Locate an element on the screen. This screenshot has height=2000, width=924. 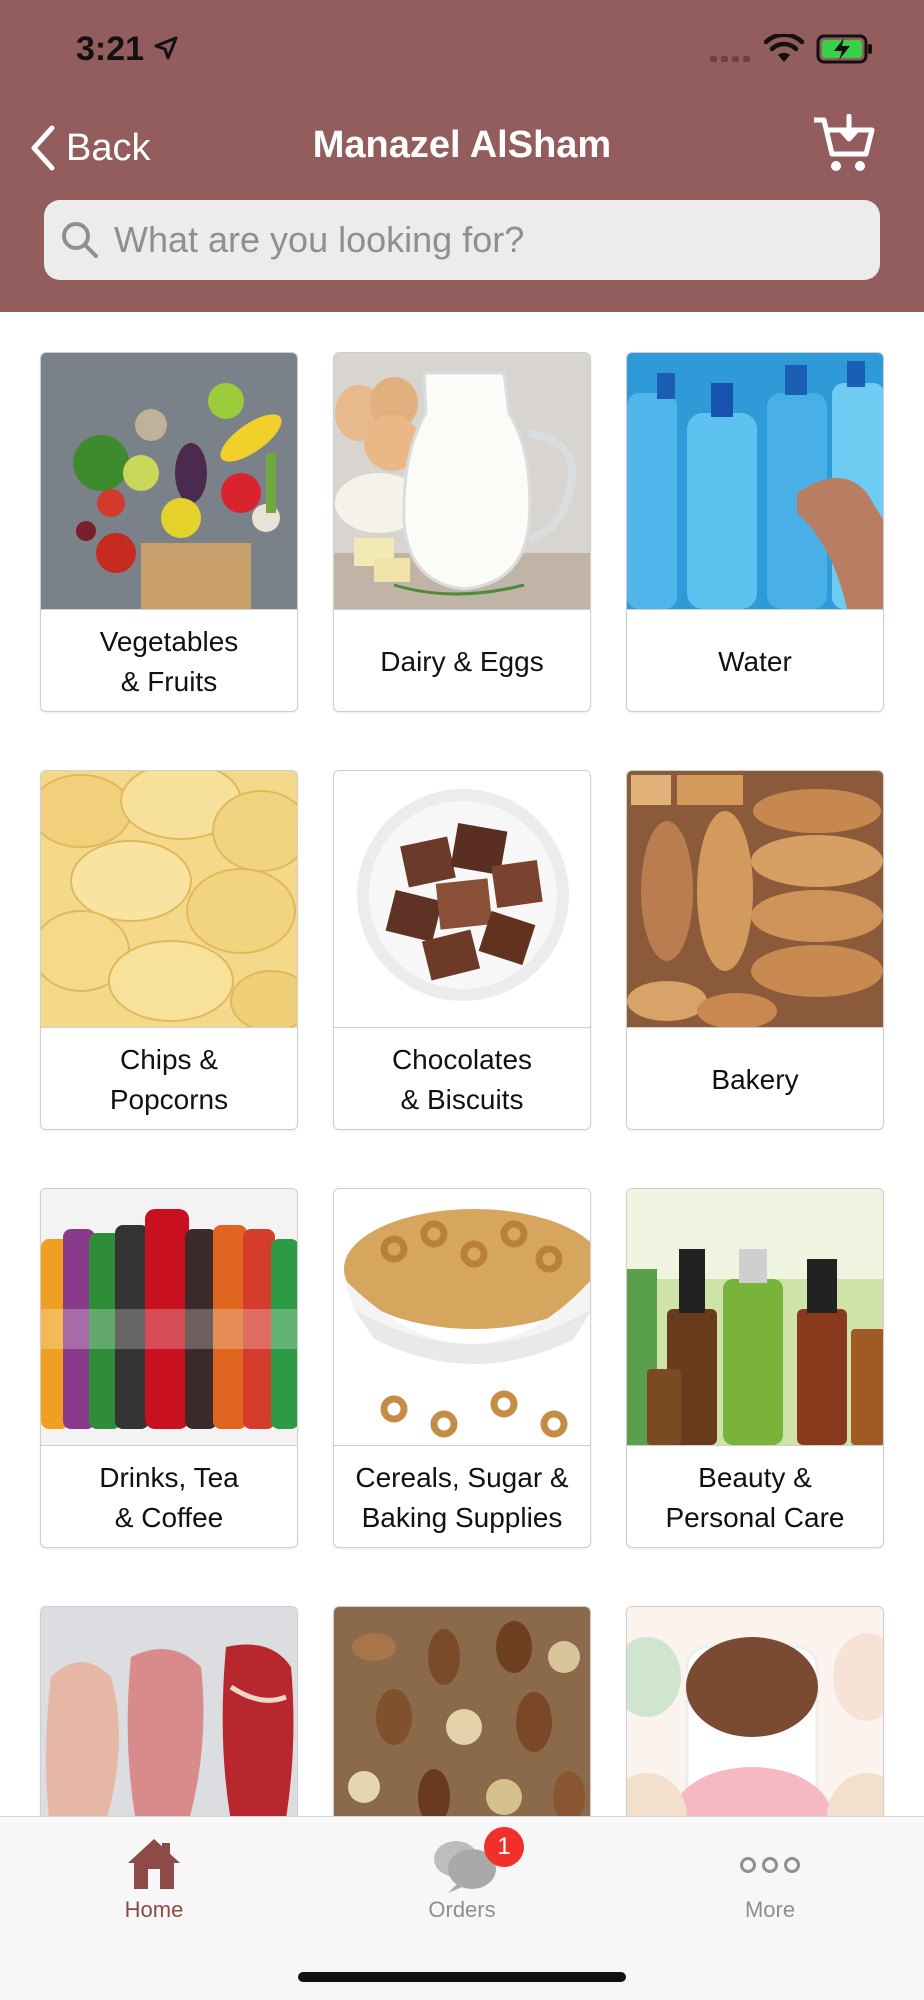
chocolate-image is located at coordinates (462, 899).